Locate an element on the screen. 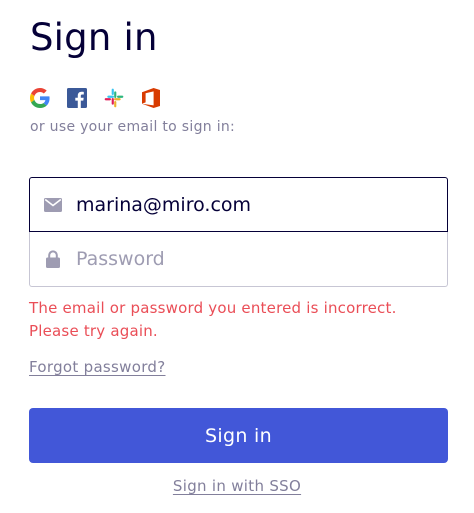 This screenshot has width=474, height=513. facebook-signin-button is located at coordinates (77, 98).